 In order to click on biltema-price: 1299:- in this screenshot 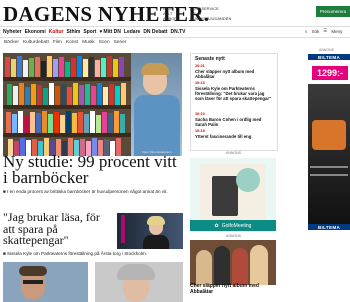, I will do `click(330, 73)`.